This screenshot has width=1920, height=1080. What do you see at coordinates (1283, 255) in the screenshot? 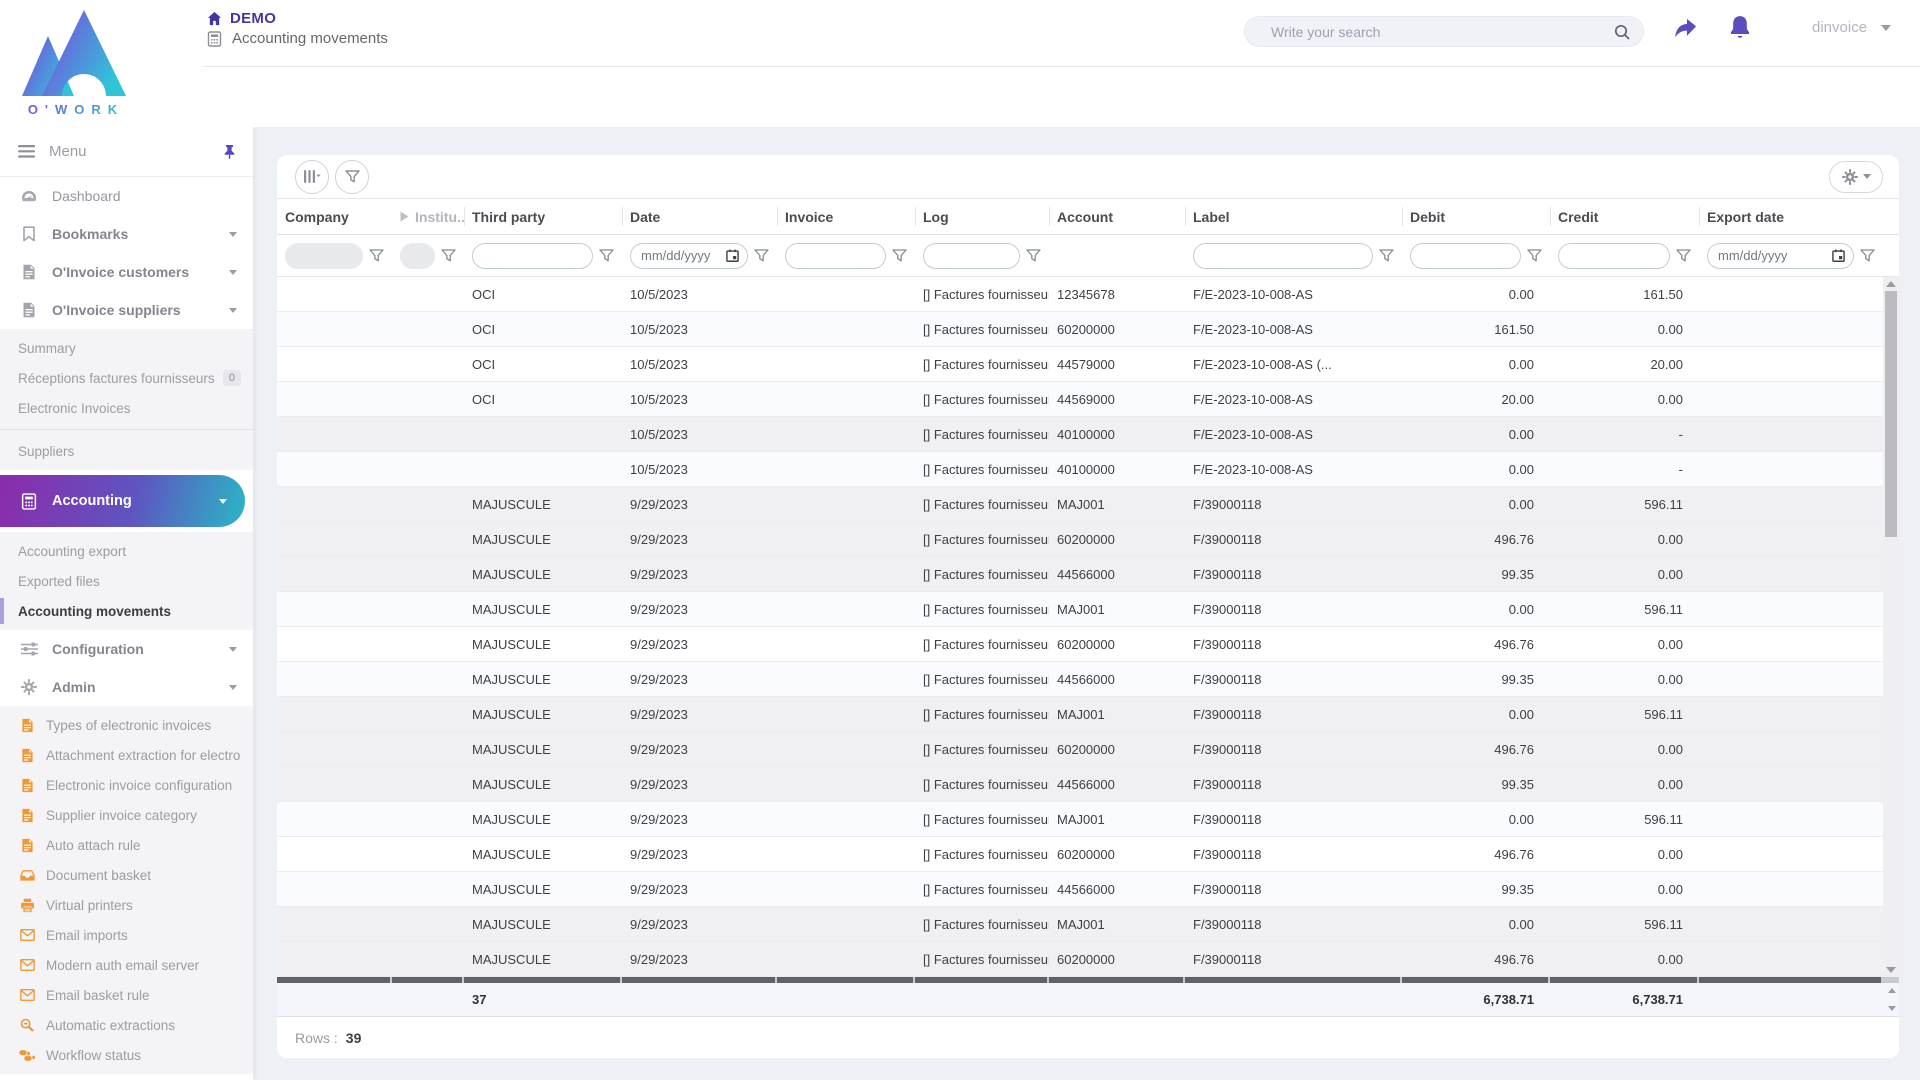
I see `filter-input-label` at bounding box center [1283, 255].